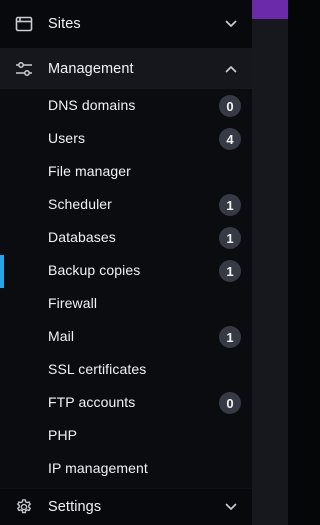  Describe the element at coordinates (63, 435) in the screenshot. I see `sidebar-item-label: PHP` at that location.